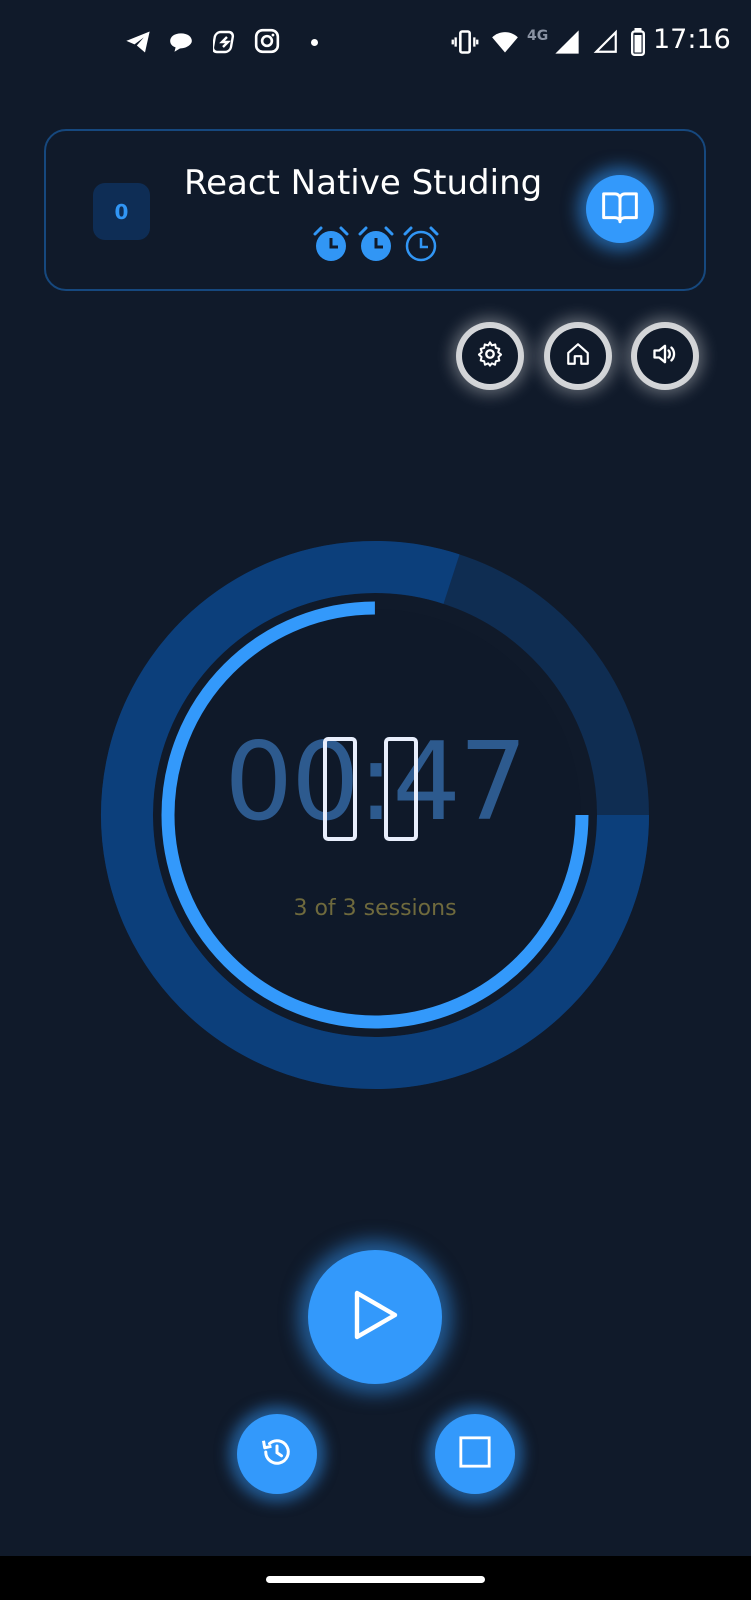  Describe the element at coordinates (421, 244) in the screenshot. I see `alarm-outline-icon` at that location.